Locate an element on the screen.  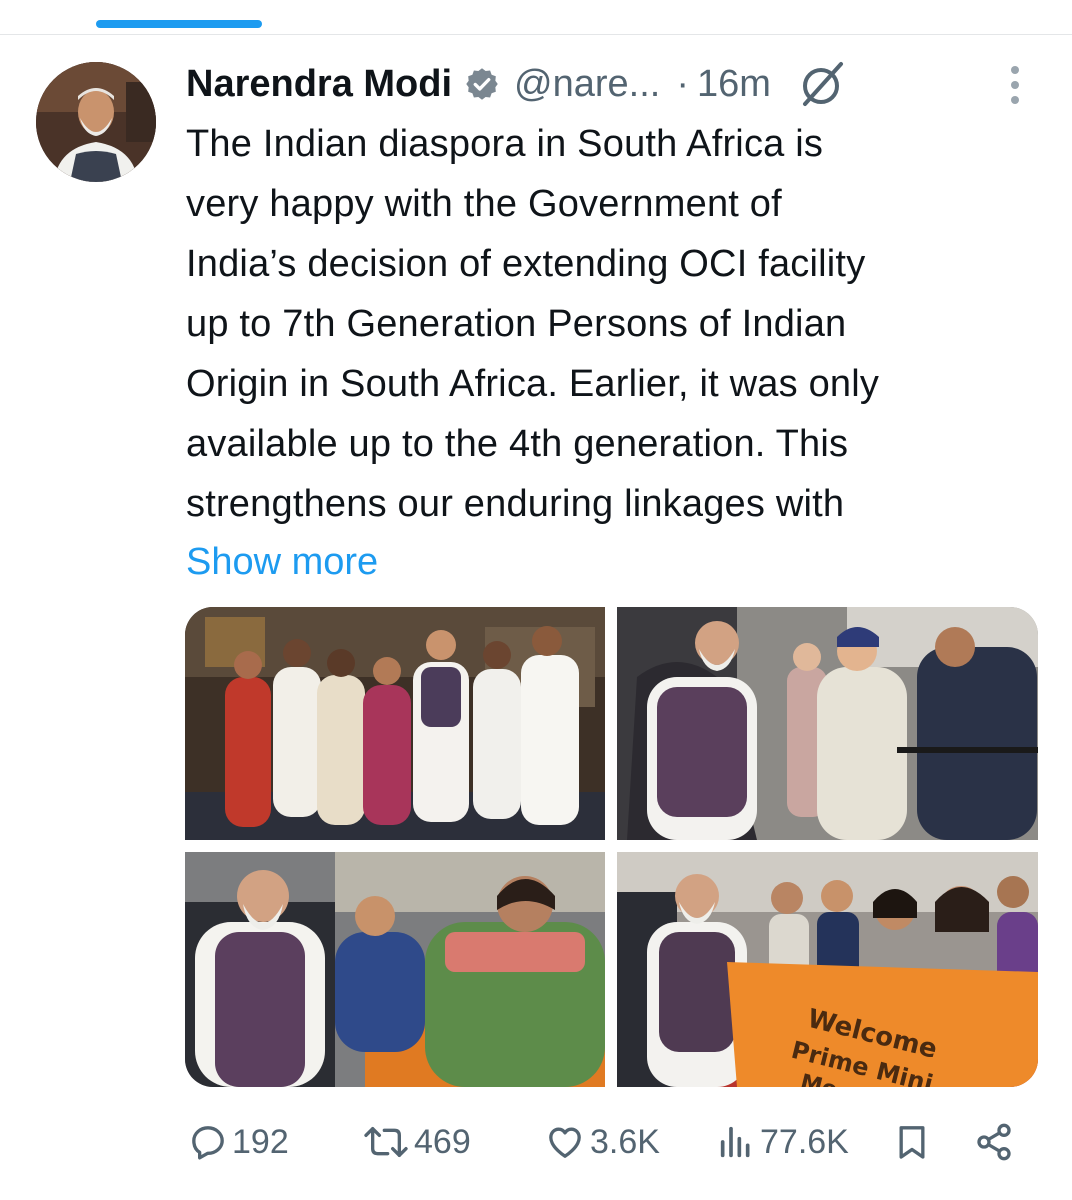
tweet-header: Narendra Modi @nare... · 16m is located at coordinates (586, 84).